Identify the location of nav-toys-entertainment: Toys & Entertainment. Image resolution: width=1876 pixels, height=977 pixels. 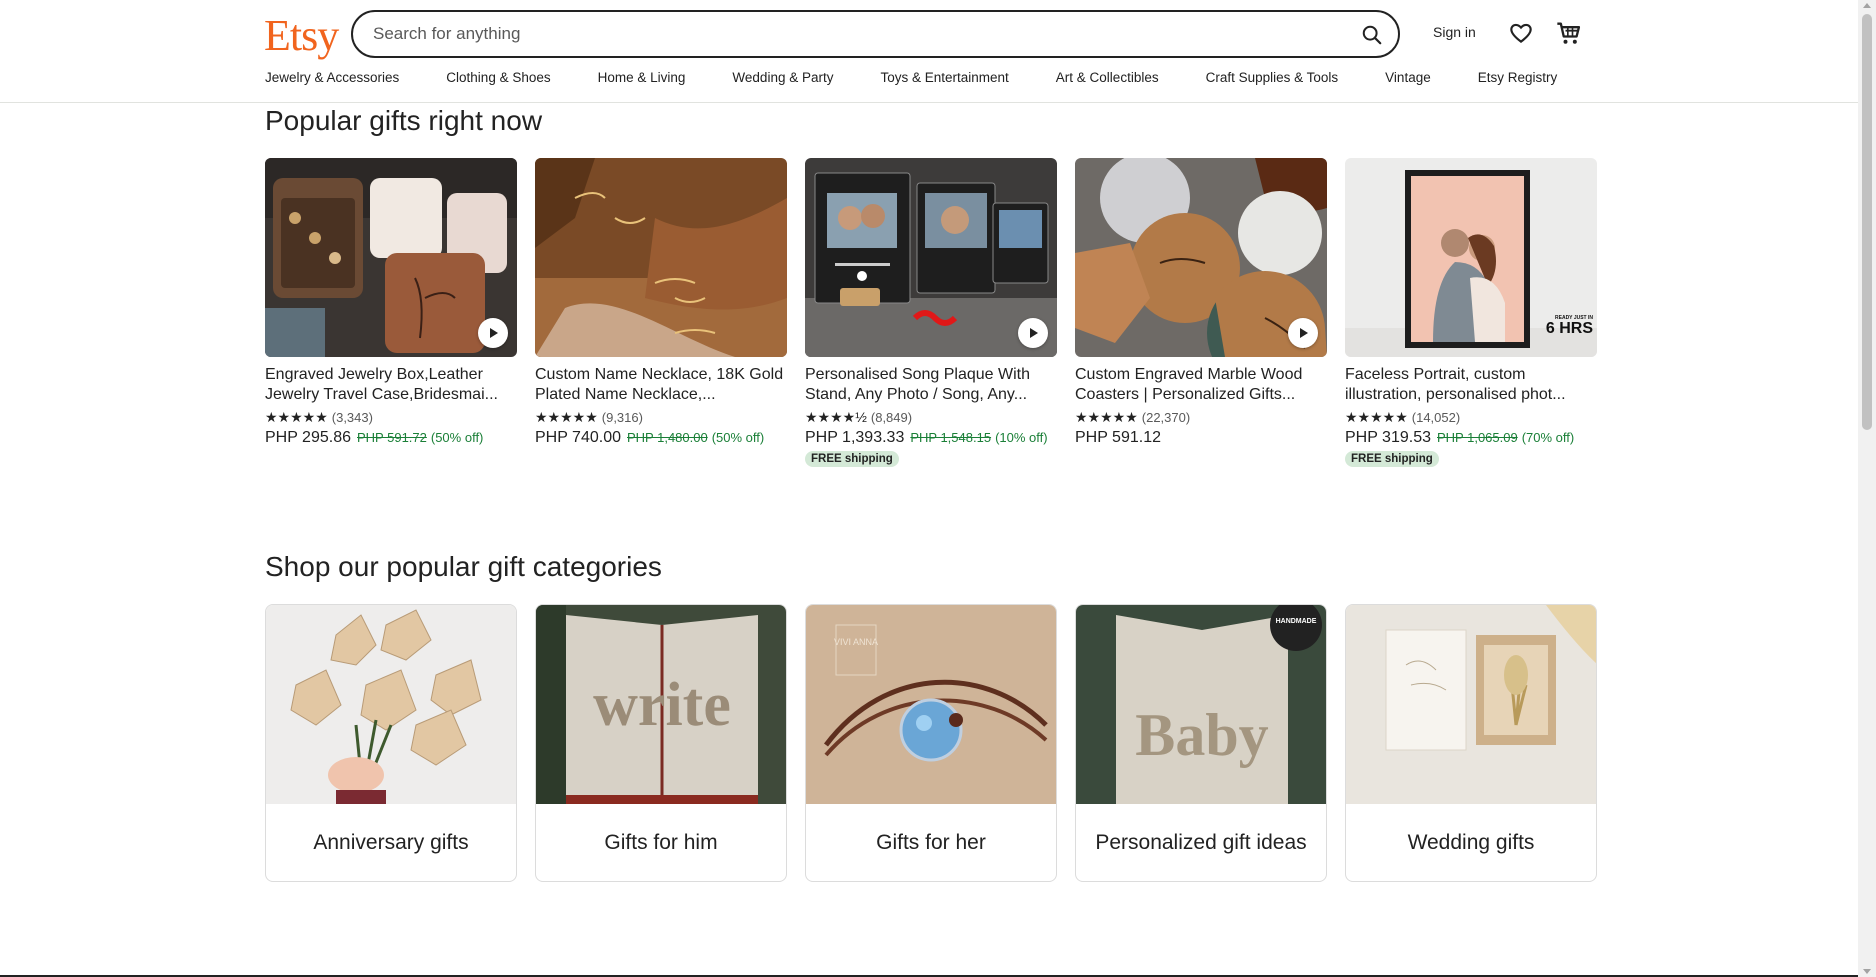
(944, 77).